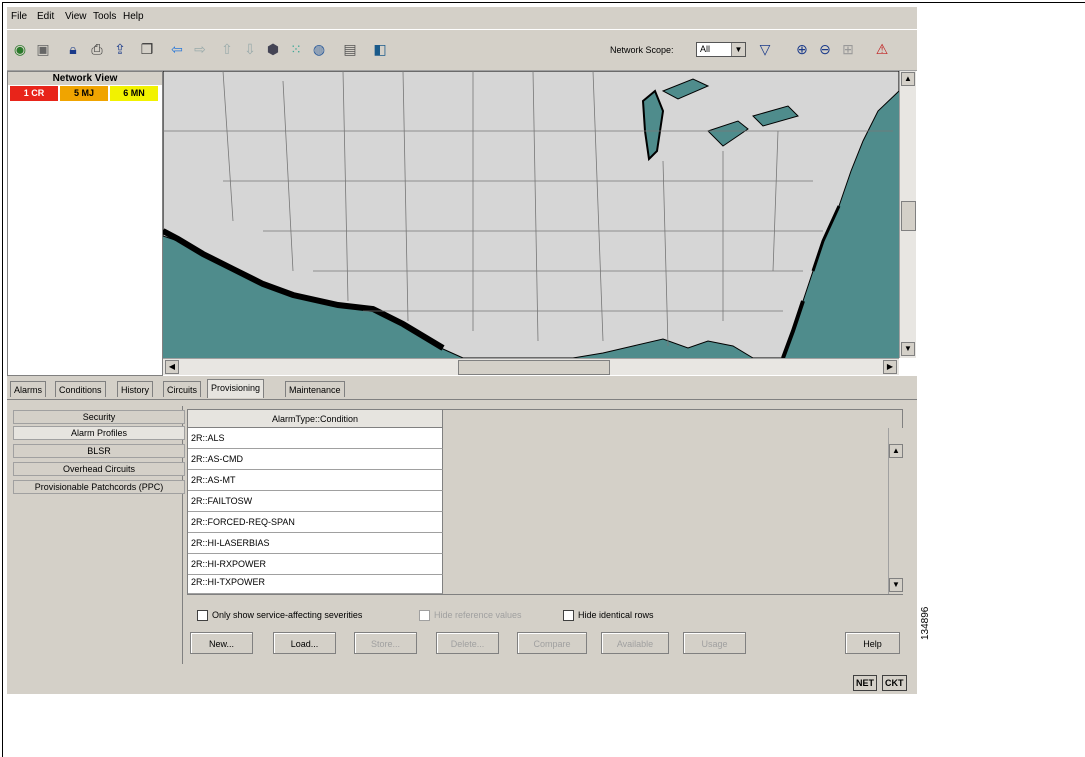  What do you see at coordinates (882, 49) in the screenshot?
I see `pdf-icon: ⚠` at bounding box center [882, 49].